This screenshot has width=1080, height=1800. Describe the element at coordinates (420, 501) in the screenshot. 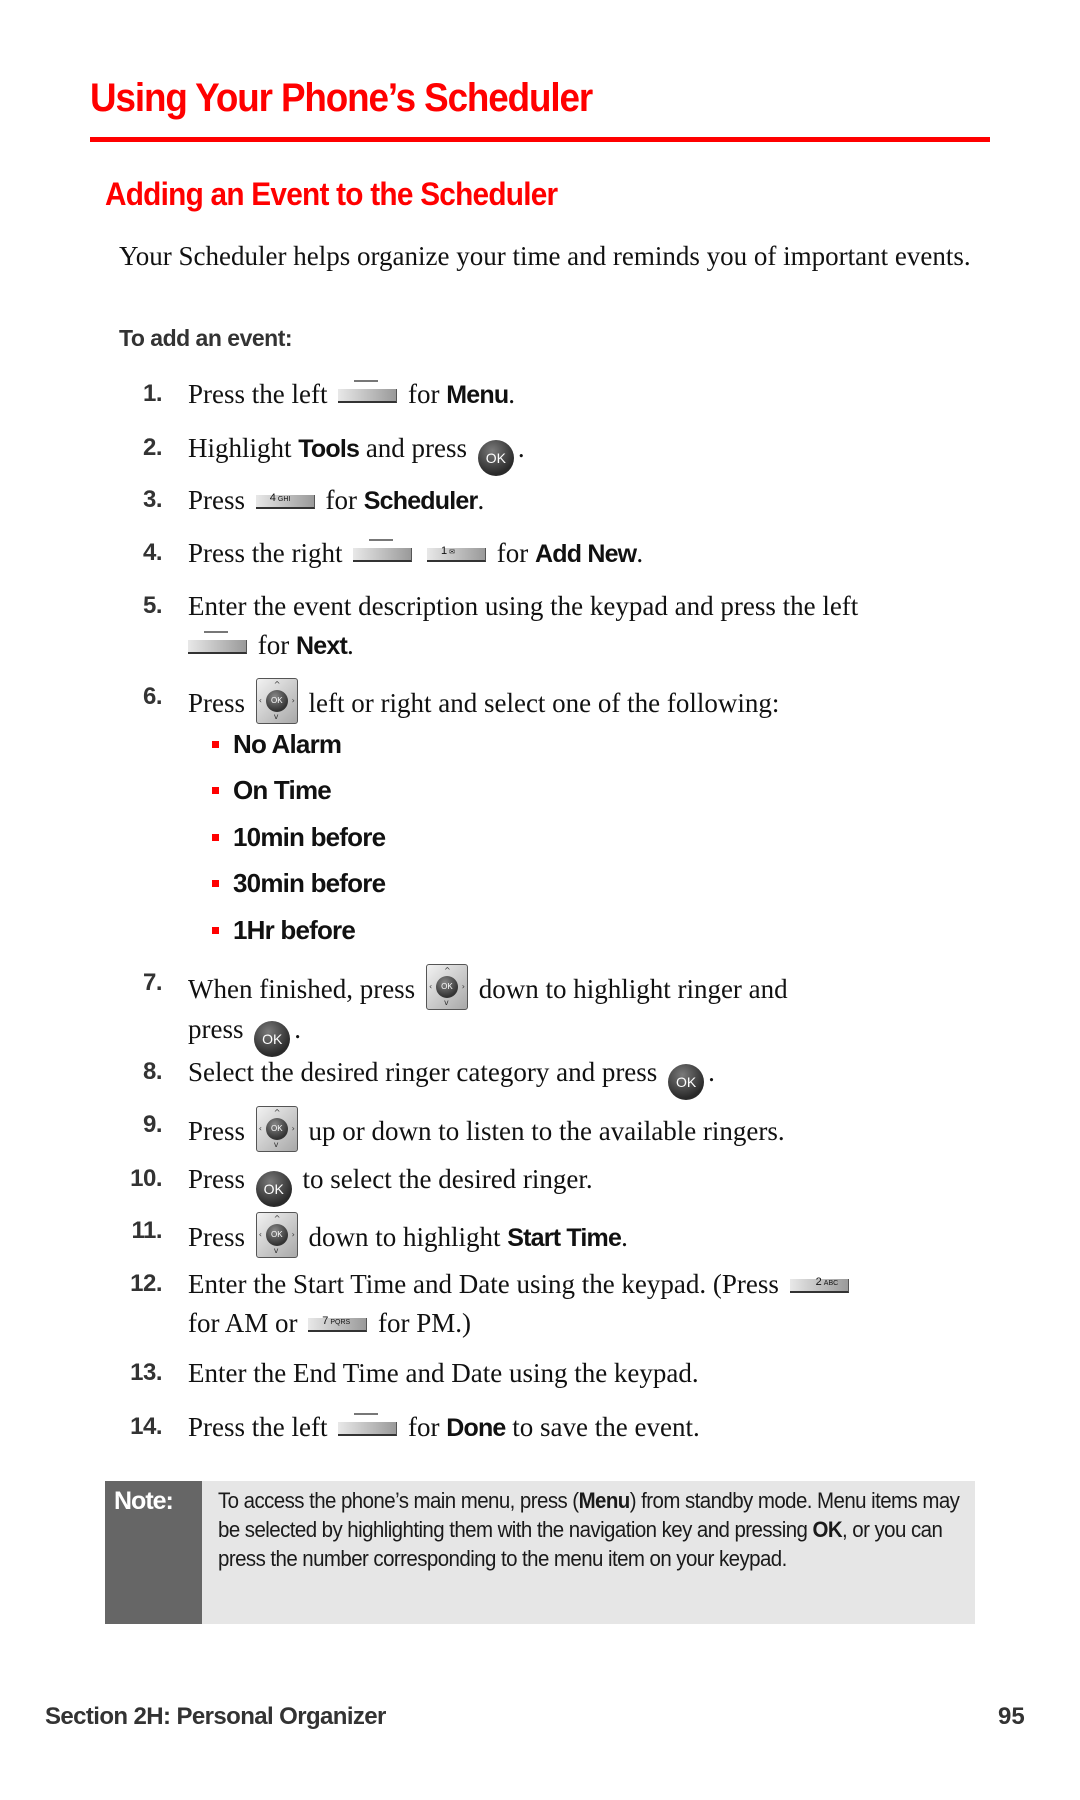

I see `step-keyword: Scheduler` at that location.